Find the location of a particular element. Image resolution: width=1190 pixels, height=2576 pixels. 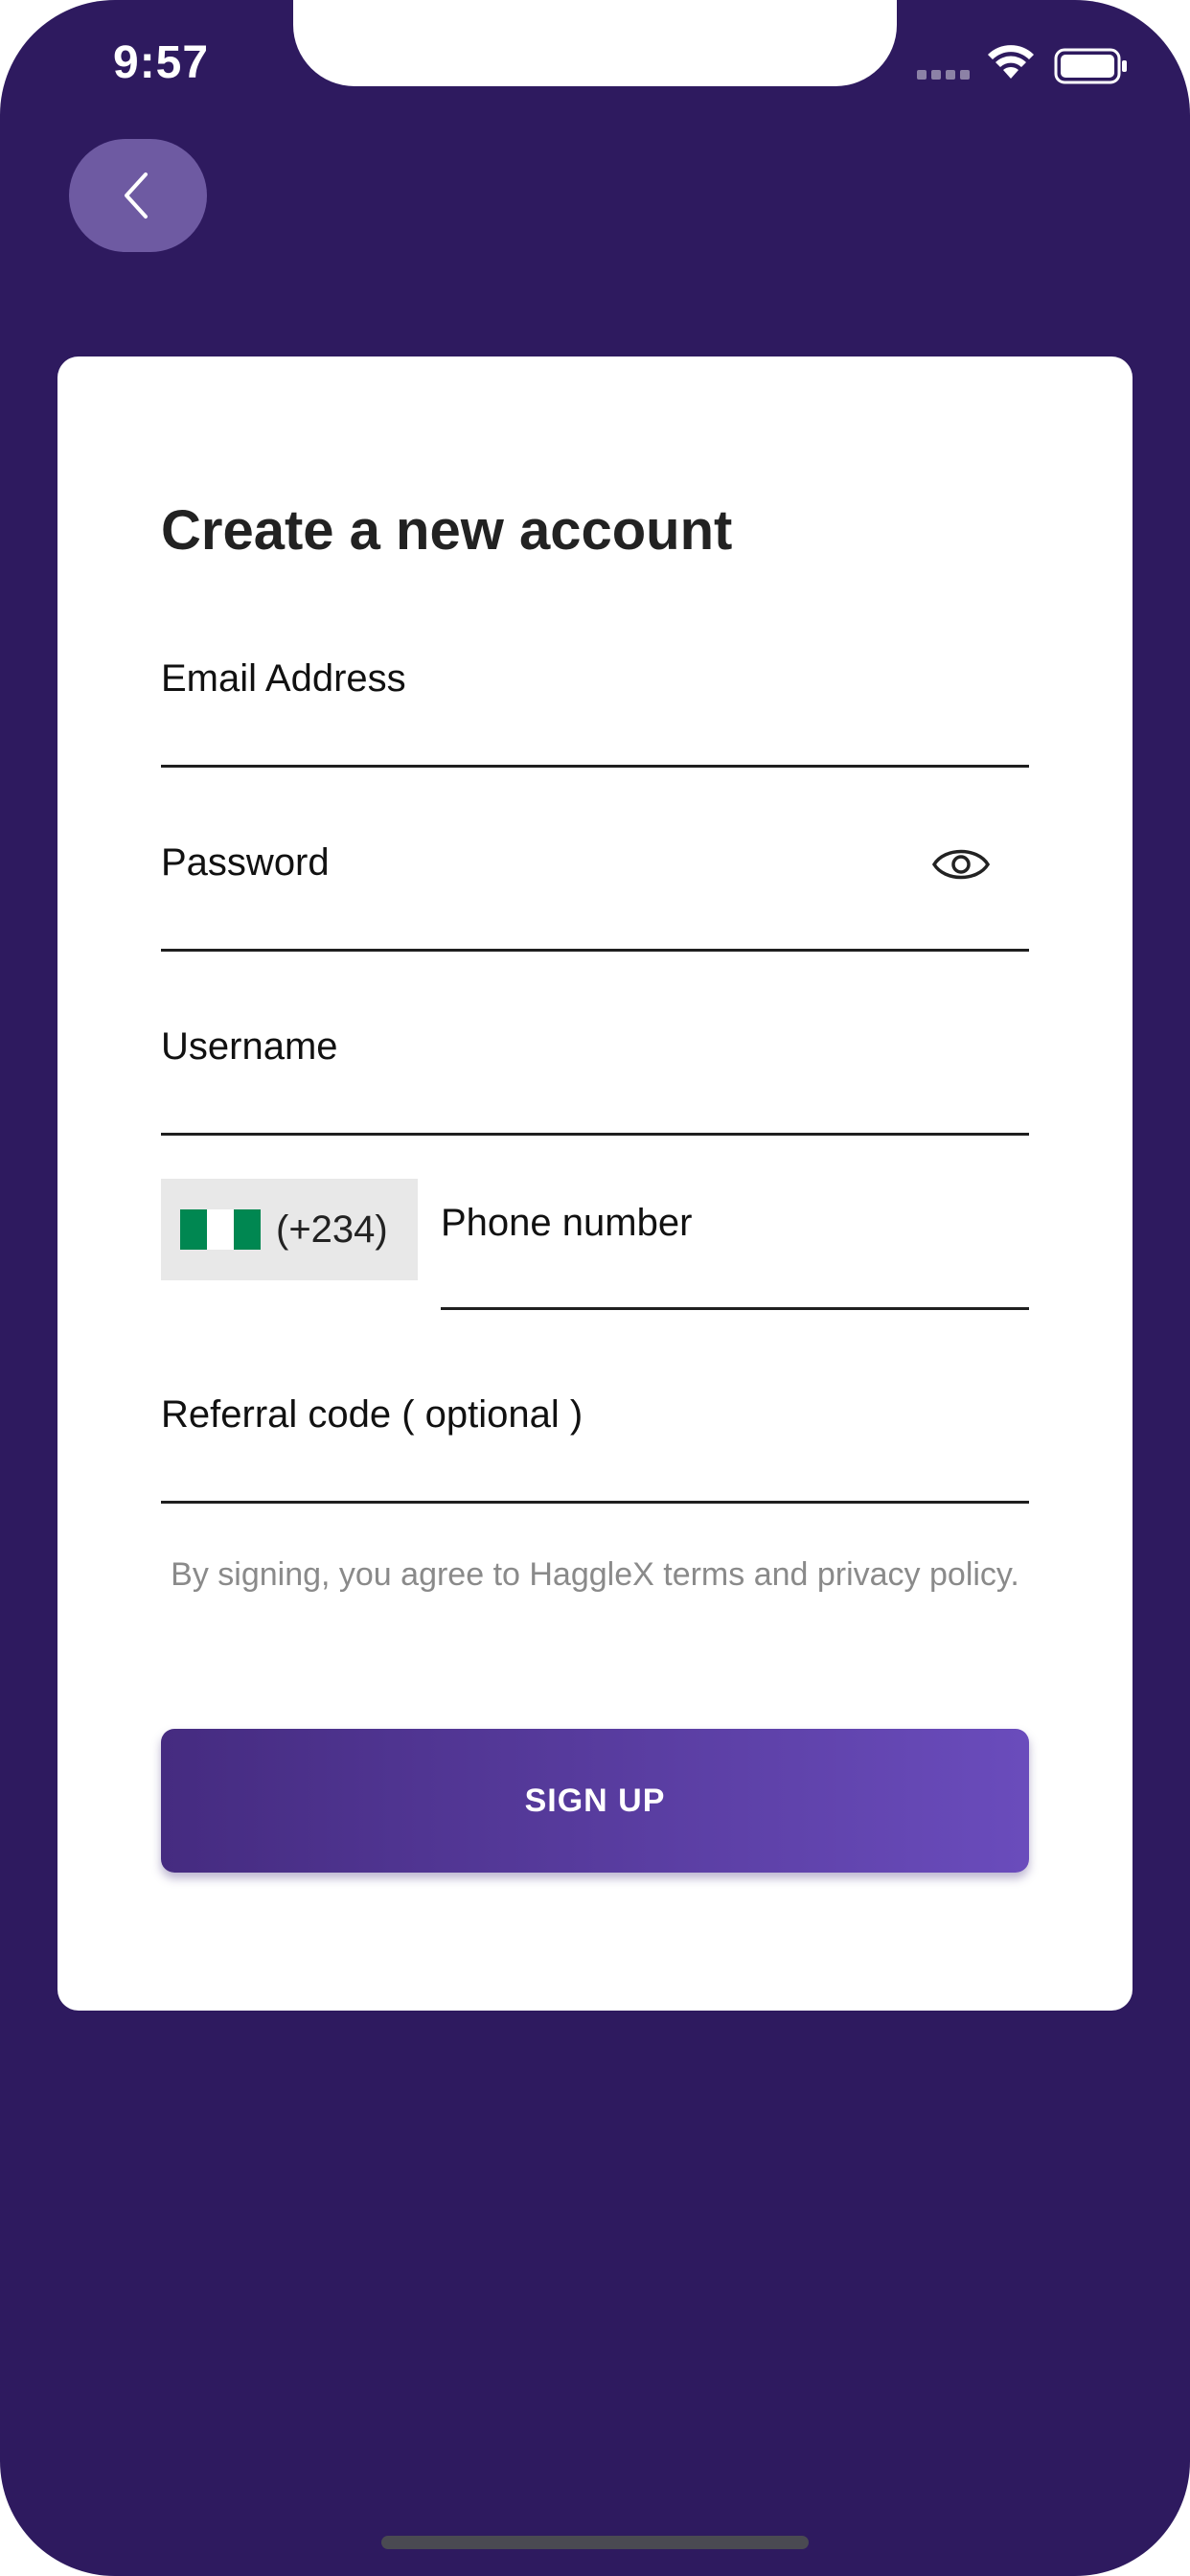

password-label: Password is located at coordinates (246, 862).